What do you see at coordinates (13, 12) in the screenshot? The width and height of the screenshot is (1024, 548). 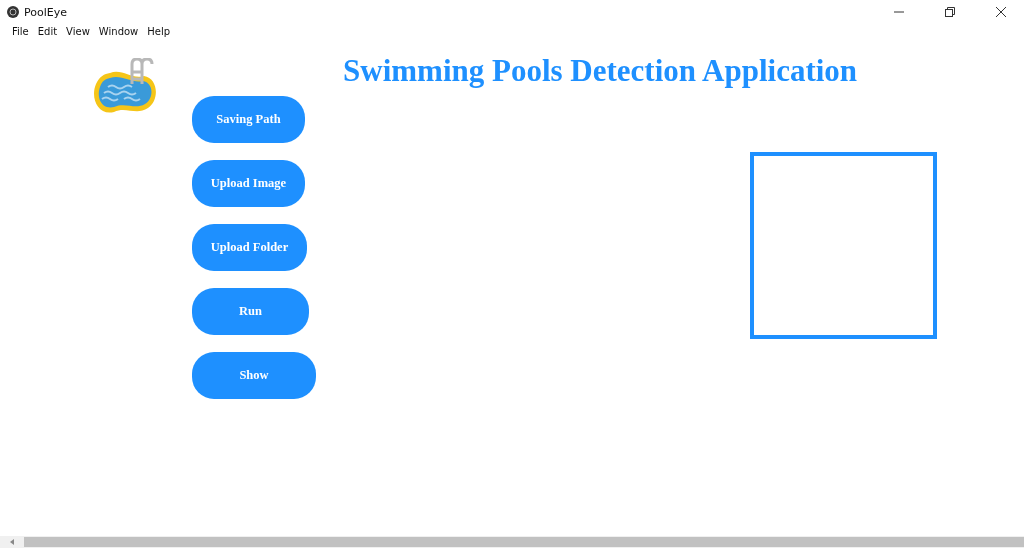 I see `app-icon` at bounding box center [13, 12].